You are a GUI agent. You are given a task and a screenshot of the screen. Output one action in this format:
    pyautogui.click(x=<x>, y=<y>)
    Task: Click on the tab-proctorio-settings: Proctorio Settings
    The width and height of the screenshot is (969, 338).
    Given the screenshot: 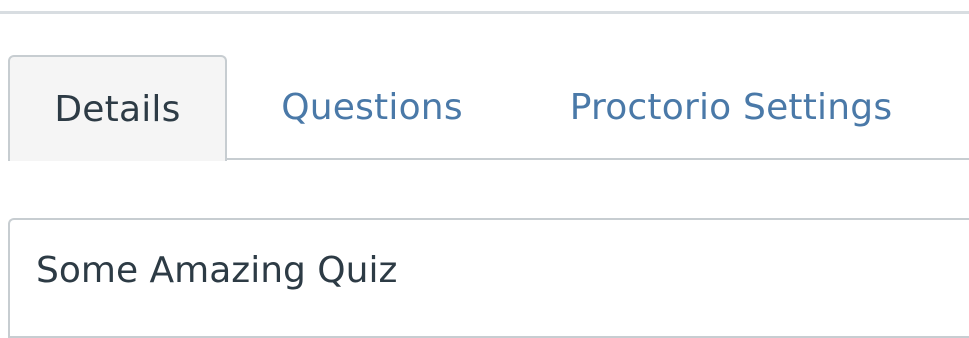 What is the action you would take?
    pyautogui.click(x=731, y=107)
    